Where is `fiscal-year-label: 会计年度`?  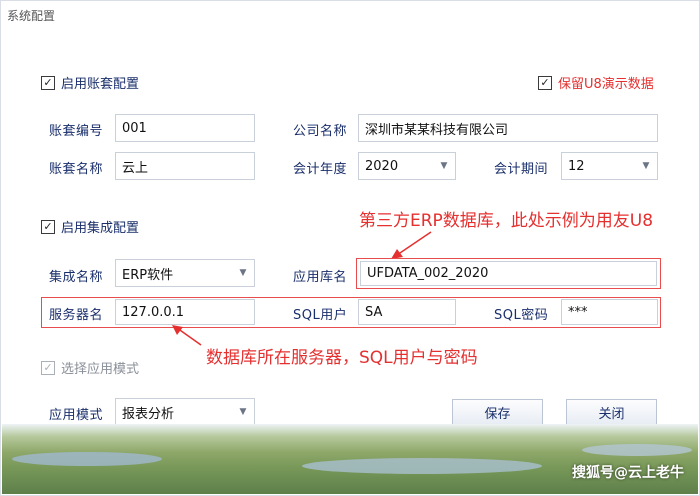 fiscal-year-label: 会计年度 is located at coordinates (320, 169).